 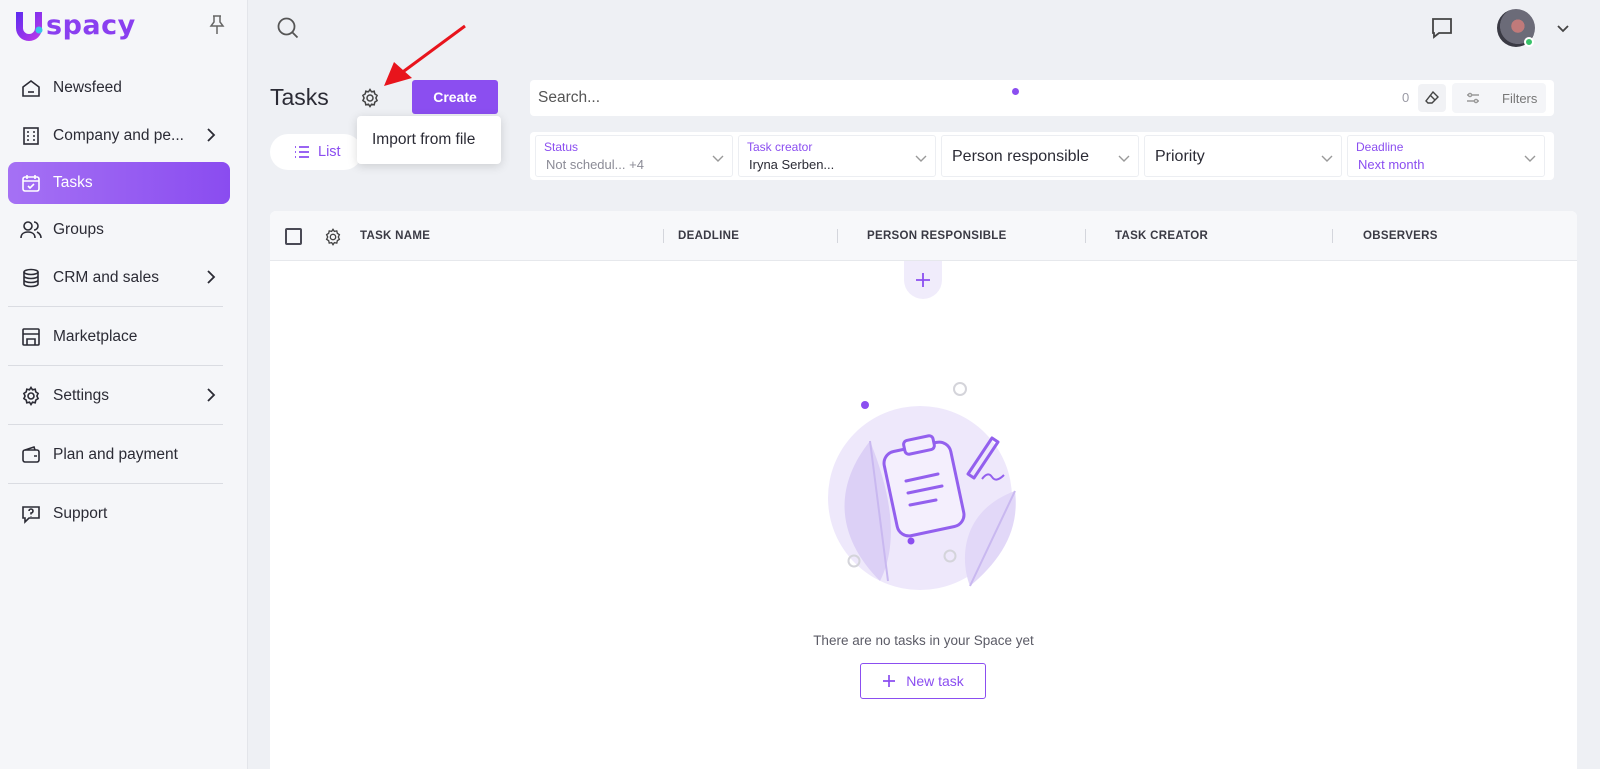 I want to click on logo-mark, so click(x=29, y=27).